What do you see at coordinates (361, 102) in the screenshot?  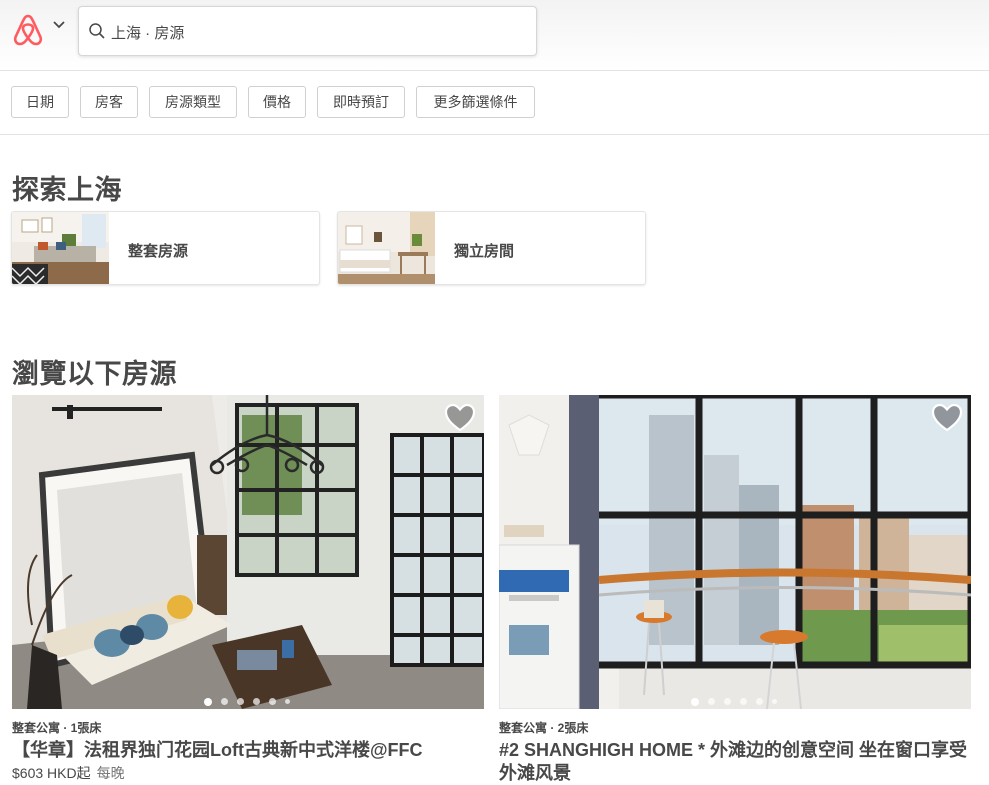 I see `filter-instant-book-button: 即時預訂` at bounding box center [361, 102].